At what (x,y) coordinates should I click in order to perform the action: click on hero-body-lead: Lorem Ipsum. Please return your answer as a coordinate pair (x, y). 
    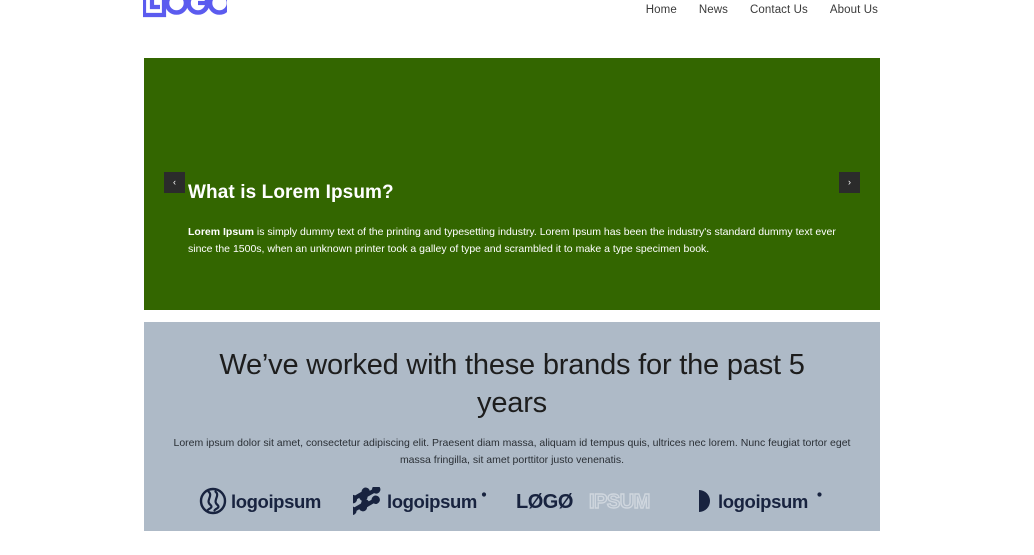
    Looking at the image, I should click on (221, 232).